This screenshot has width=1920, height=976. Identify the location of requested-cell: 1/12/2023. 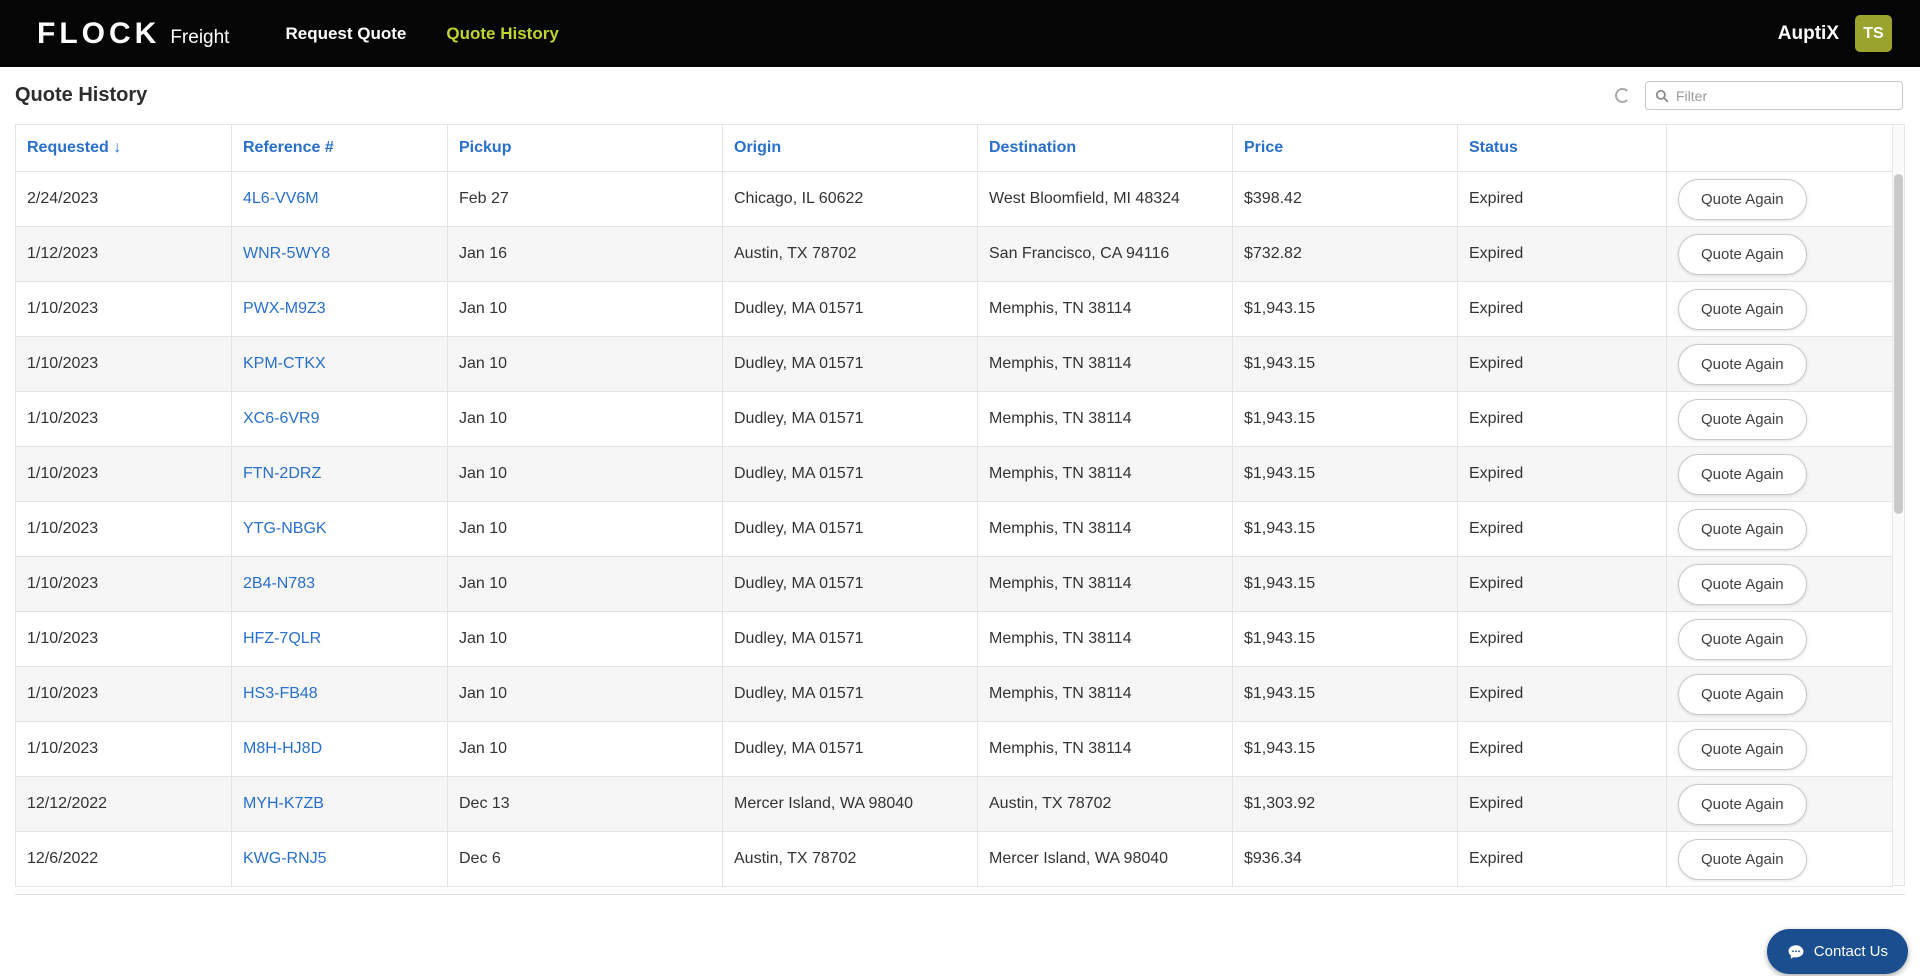
(123, 254).